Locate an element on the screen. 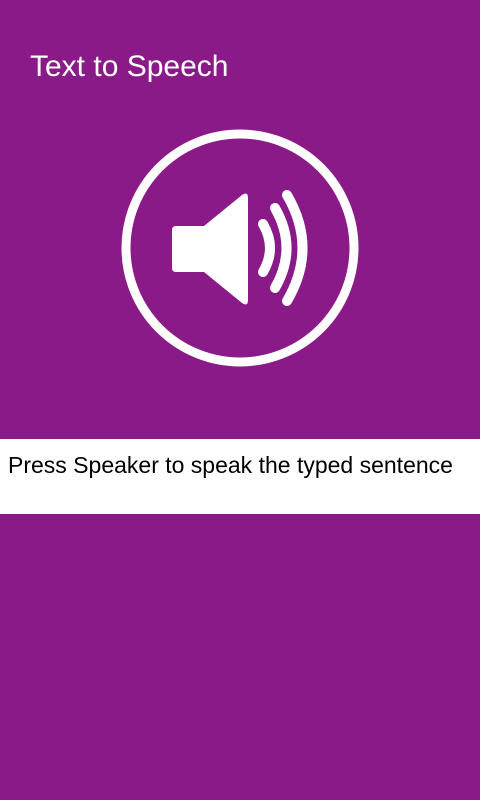  app-title: Text to Speech is located at coordinates (129, 66).